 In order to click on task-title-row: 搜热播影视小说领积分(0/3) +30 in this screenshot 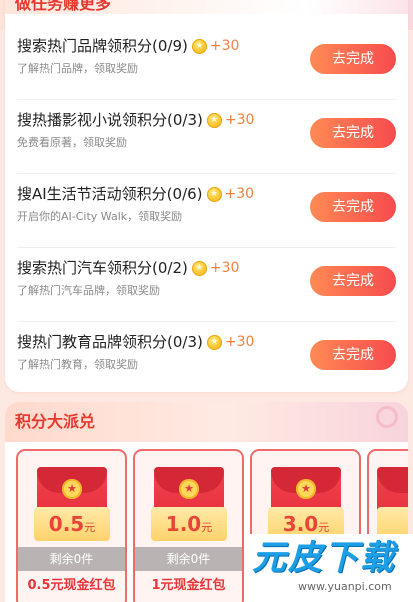, I will do `click(135, 120)`.